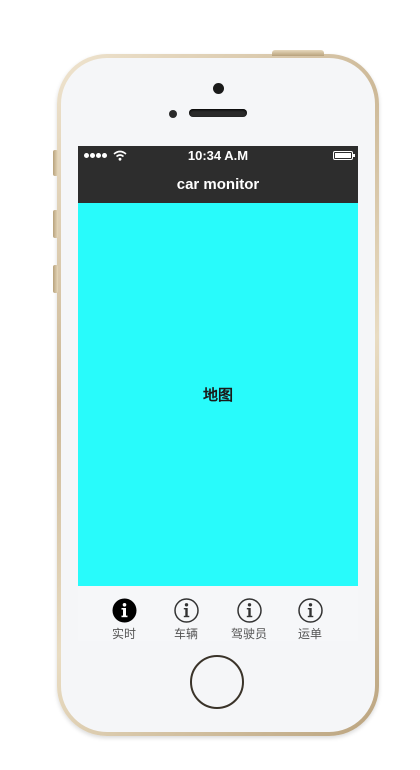 This screenshot has width=420, height=770. Describe the element at coordinates (55, 163) in the screenshot. I see `mute-switch` at that location.